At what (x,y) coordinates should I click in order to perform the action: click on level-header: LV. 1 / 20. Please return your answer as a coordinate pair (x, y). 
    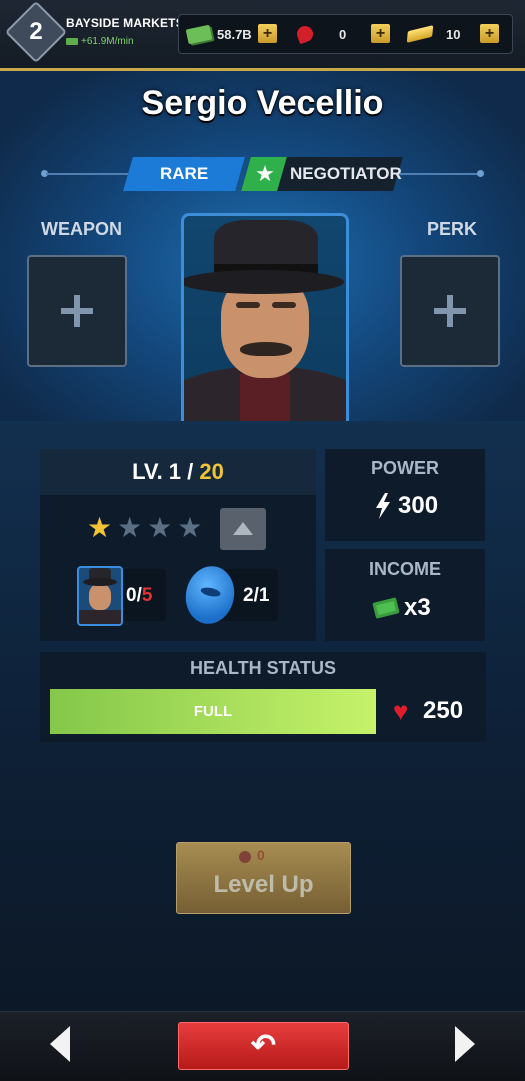
    Looking at the image, I should click on (178, 472).